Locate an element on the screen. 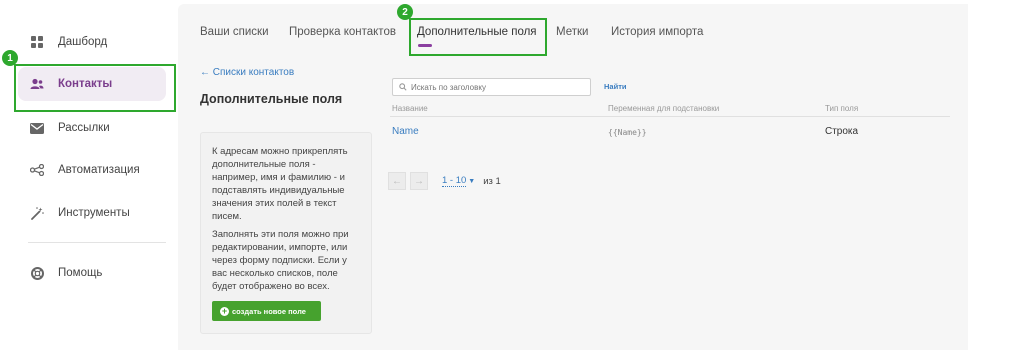 The height and width of the screenshot is (350, 1024). plus-icon: + is located at coordinates (224, 310).